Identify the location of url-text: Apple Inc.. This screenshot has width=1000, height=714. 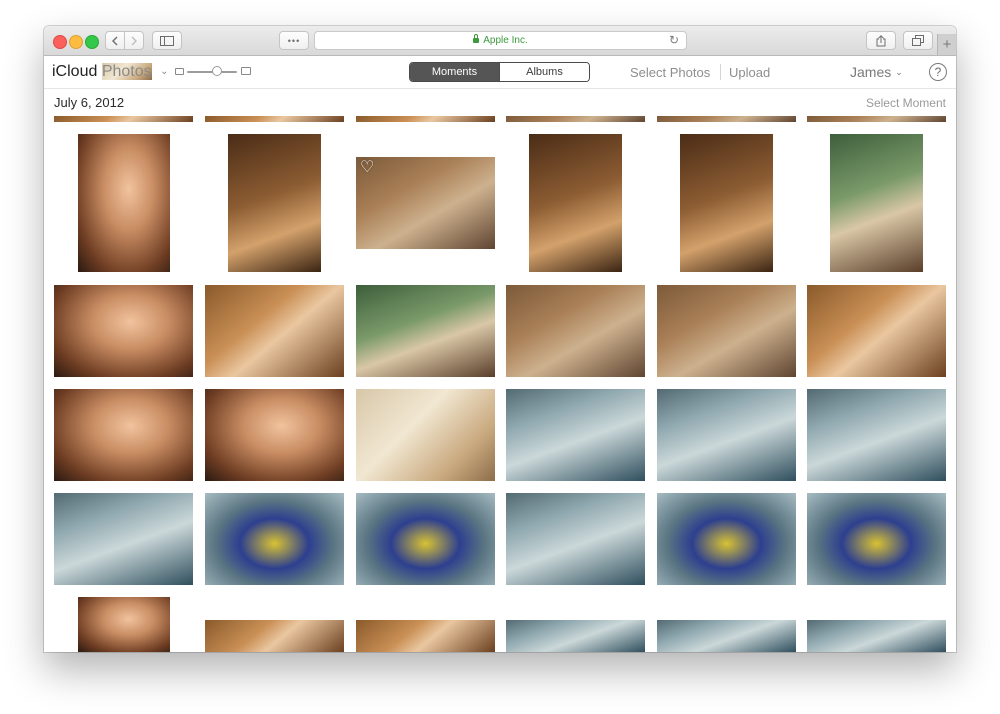
(505, 40).